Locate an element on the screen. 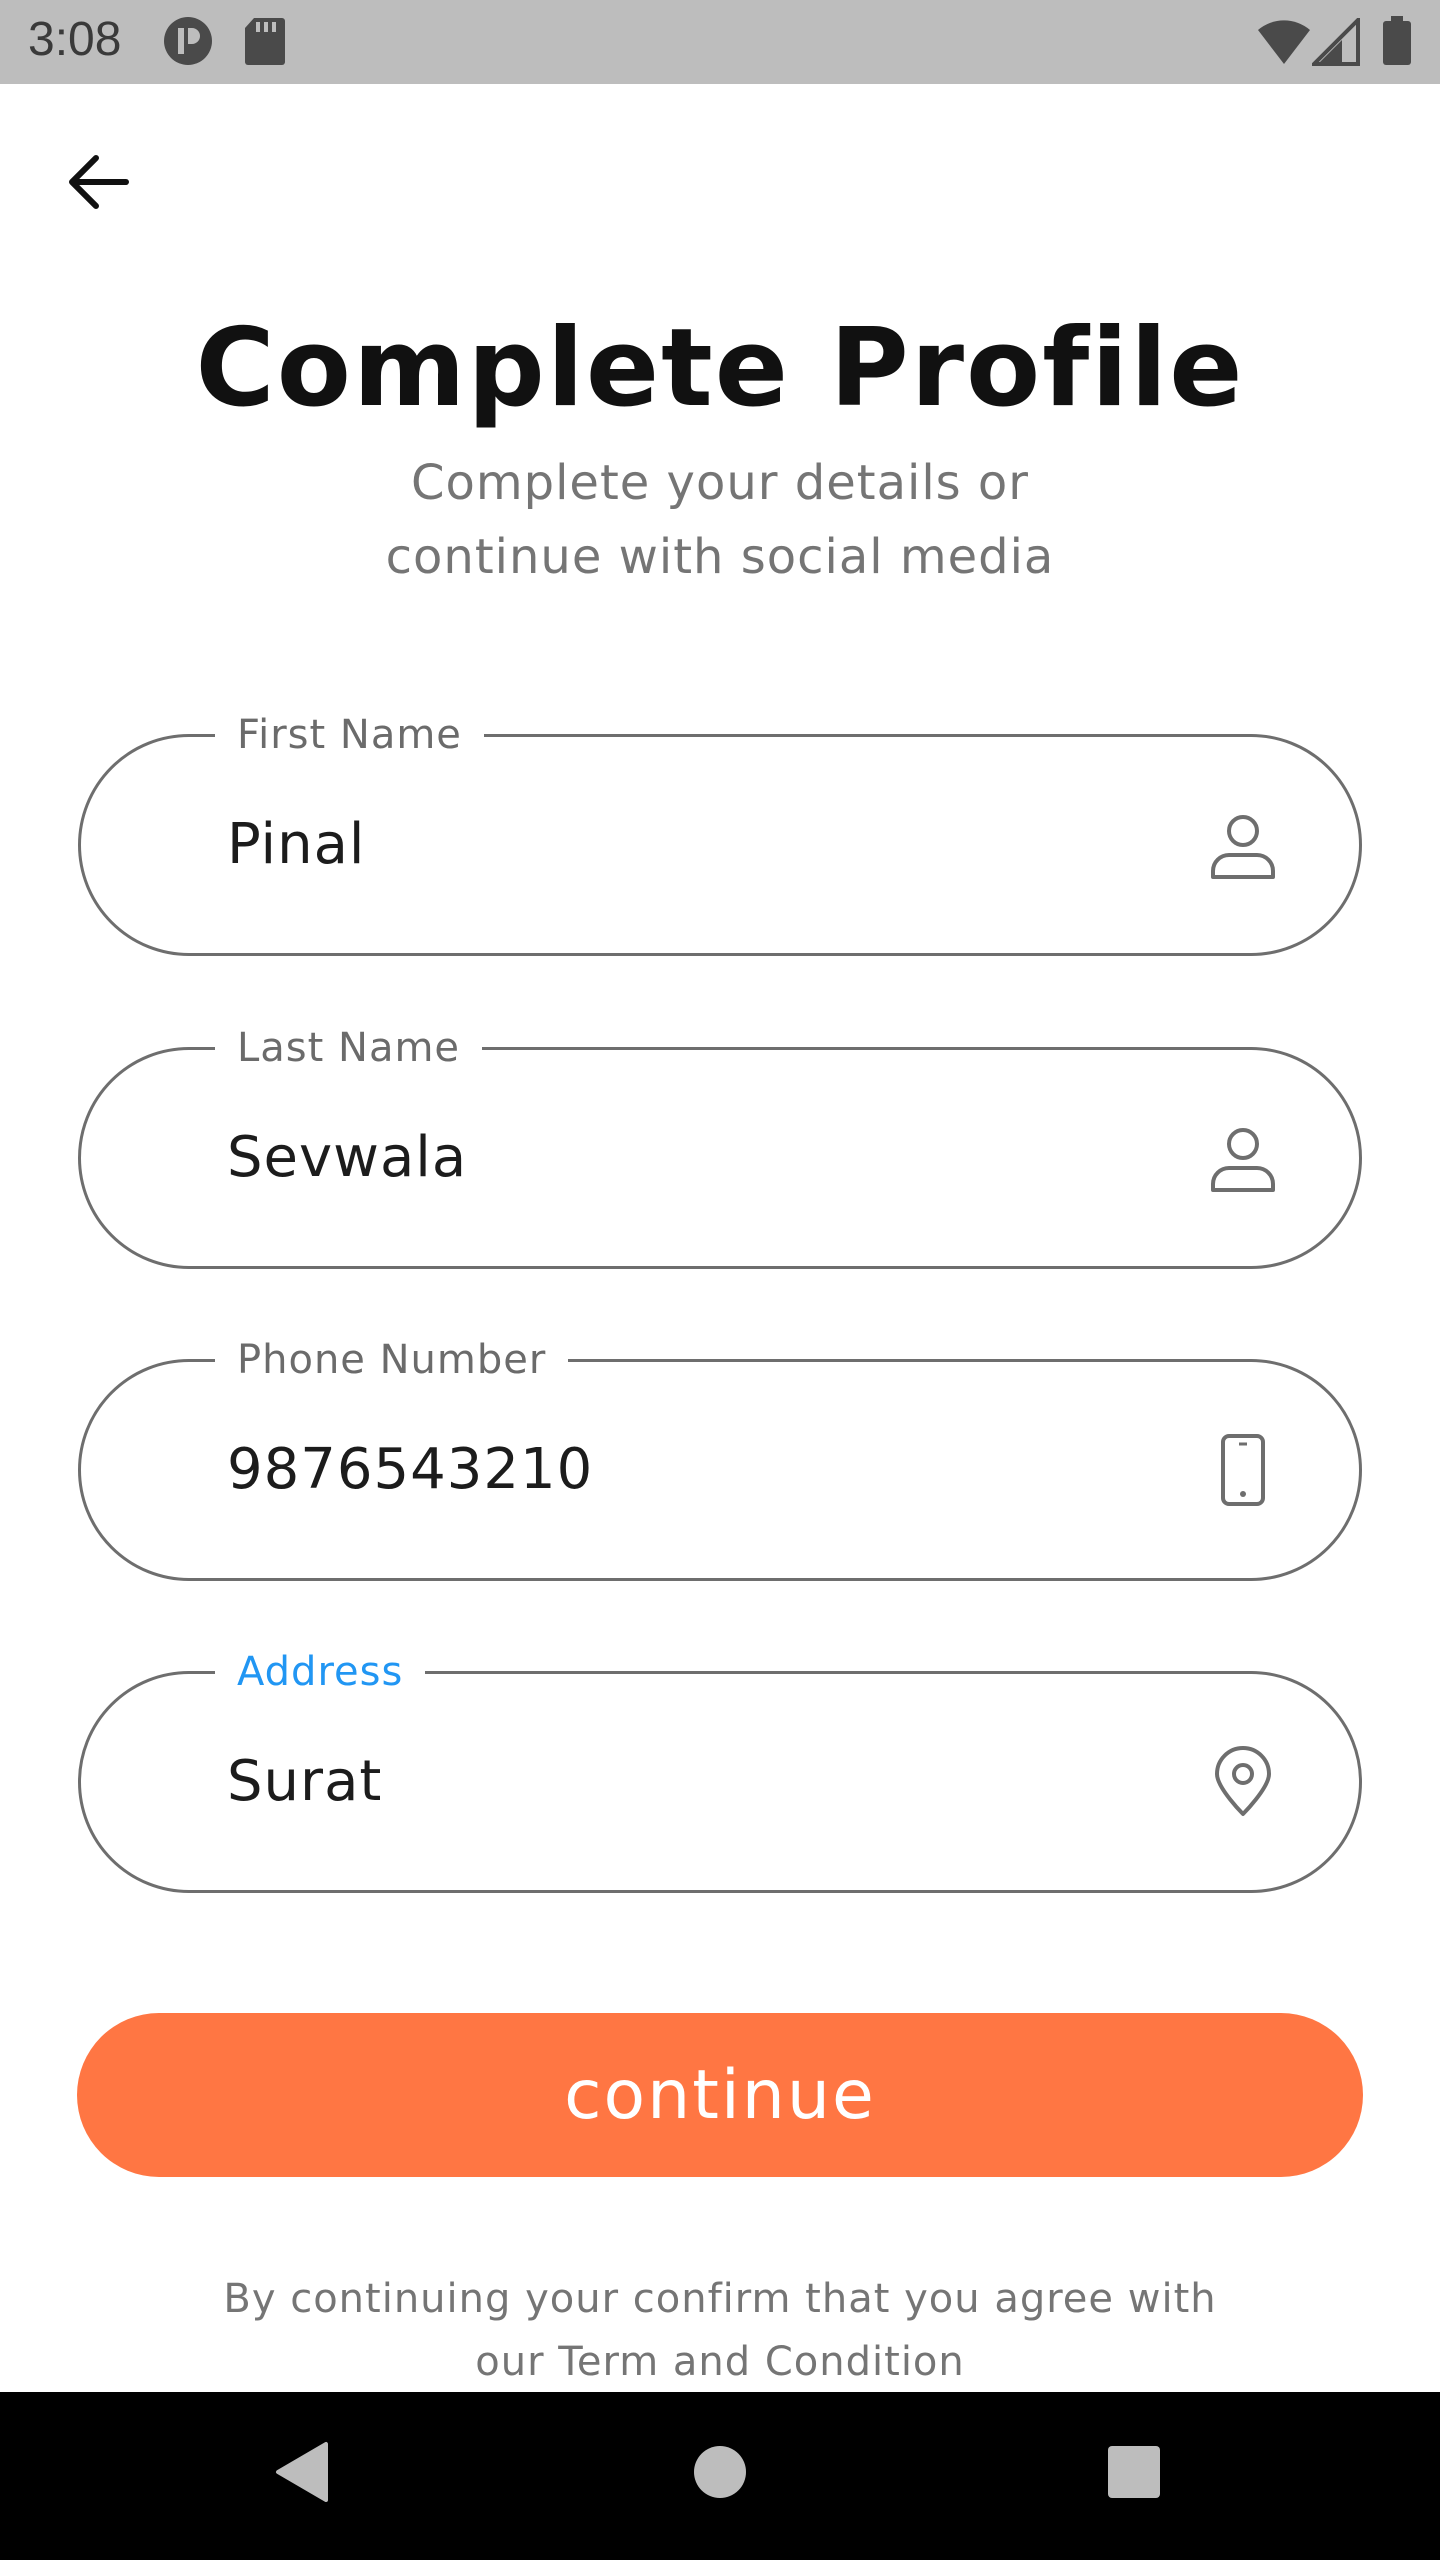 Image resolution: width=1440 pixels, height=2560 pixels. phone-number-field: Phone Number is located at coordinates (720, 1456).